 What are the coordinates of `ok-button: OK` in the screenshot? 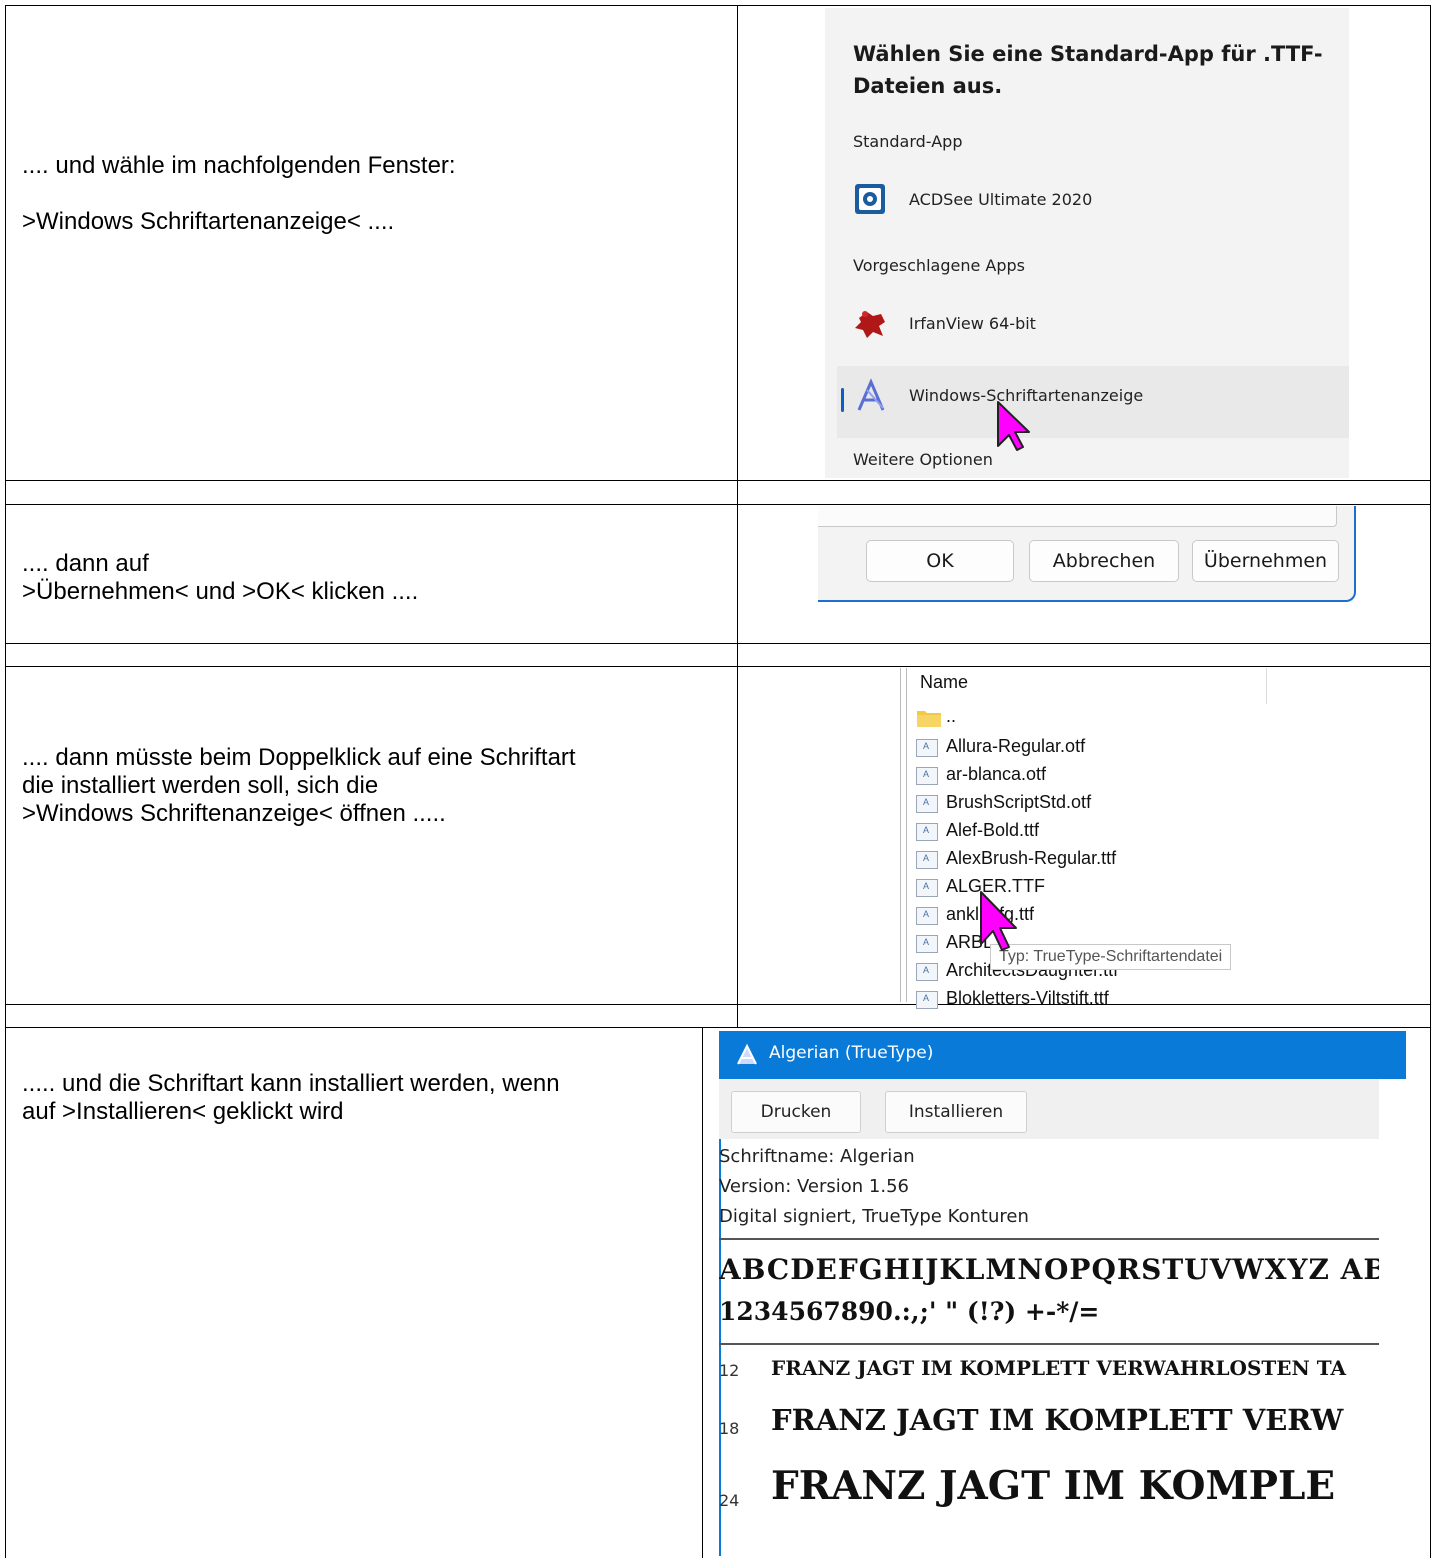 It's located at (940, 561).